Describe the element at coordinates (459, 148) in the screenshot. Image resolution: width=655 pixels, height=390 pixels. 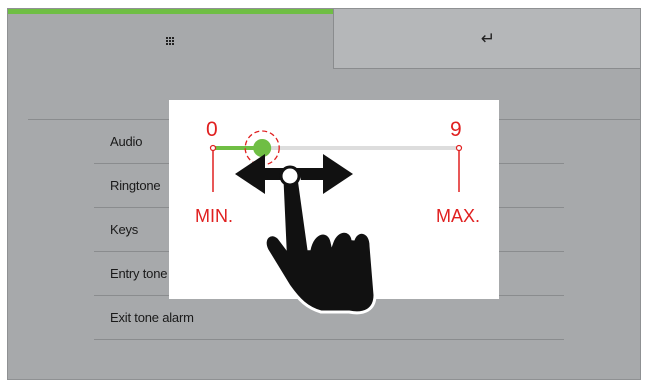
I see `max-pointer-dot` at that location.